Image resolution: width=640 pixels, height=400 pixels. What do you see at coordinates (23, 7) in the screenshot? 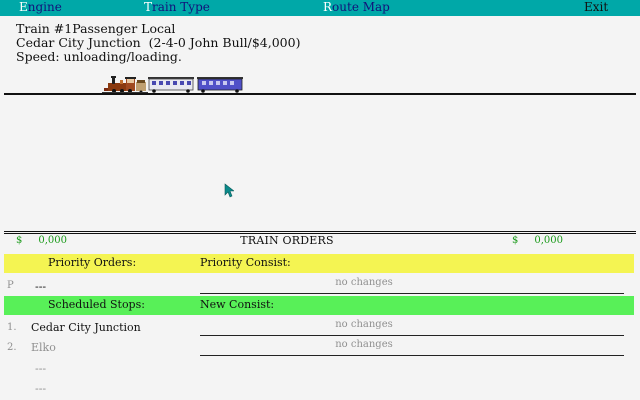
I see `menu-engine-hotkey: E` at bounding box center [23, 7].